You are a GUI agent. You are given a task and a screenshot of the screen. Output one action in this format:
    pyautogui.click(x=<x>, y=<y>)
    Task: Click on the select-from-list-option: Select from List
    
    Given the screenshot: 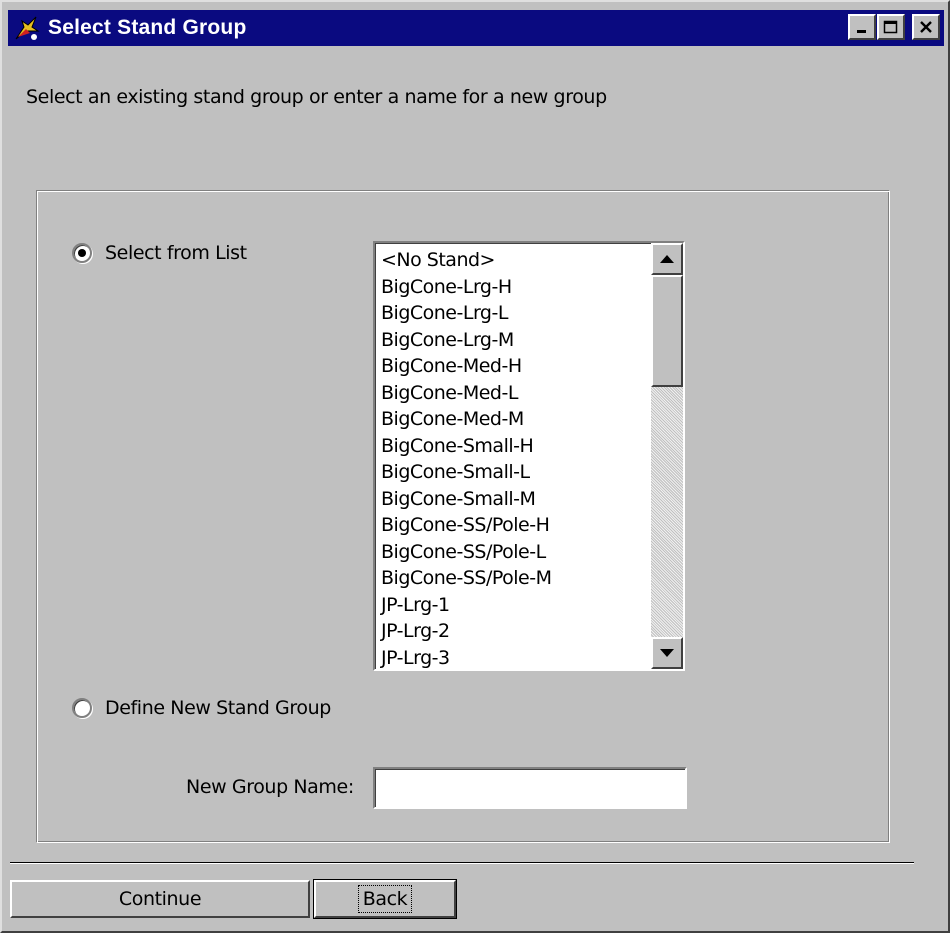 What is the action you would take?
    pyautogui.click(x=159, y=253)
    